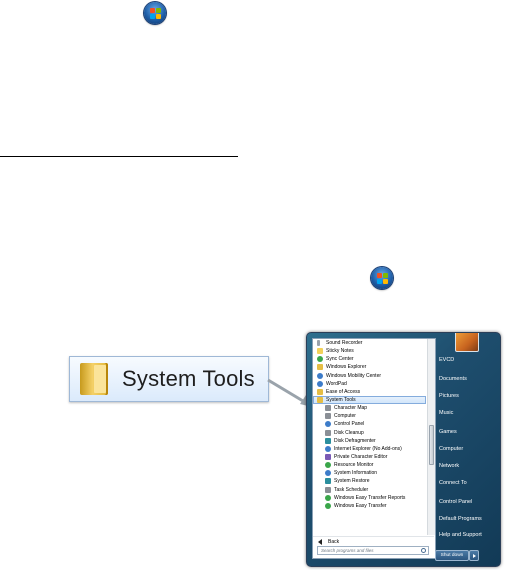  I want to click on program-item: Sticky Notes, so click(369, 351).